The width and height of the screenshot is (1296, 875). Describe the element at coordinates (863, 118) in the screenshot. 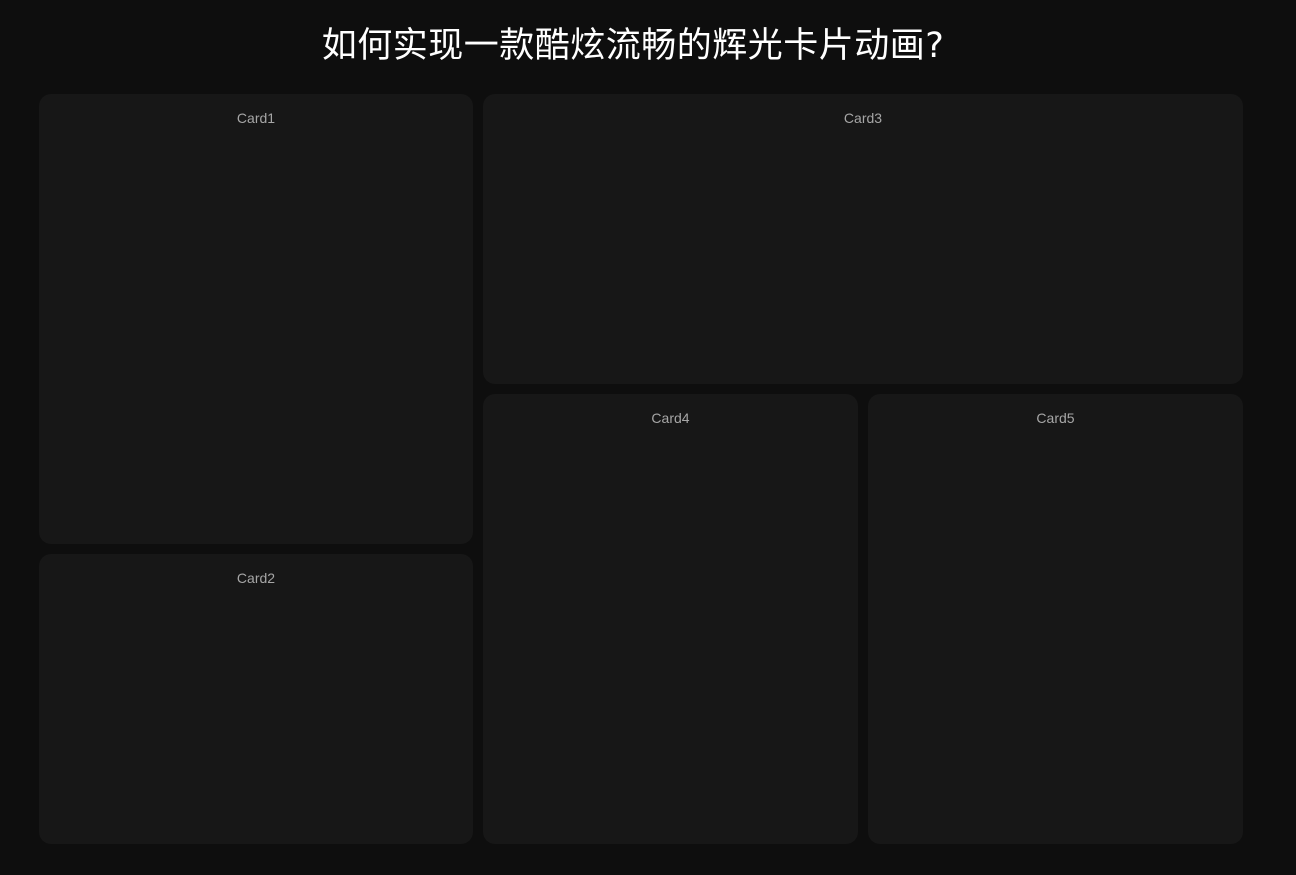

I see `card-label: Card3` at that location.